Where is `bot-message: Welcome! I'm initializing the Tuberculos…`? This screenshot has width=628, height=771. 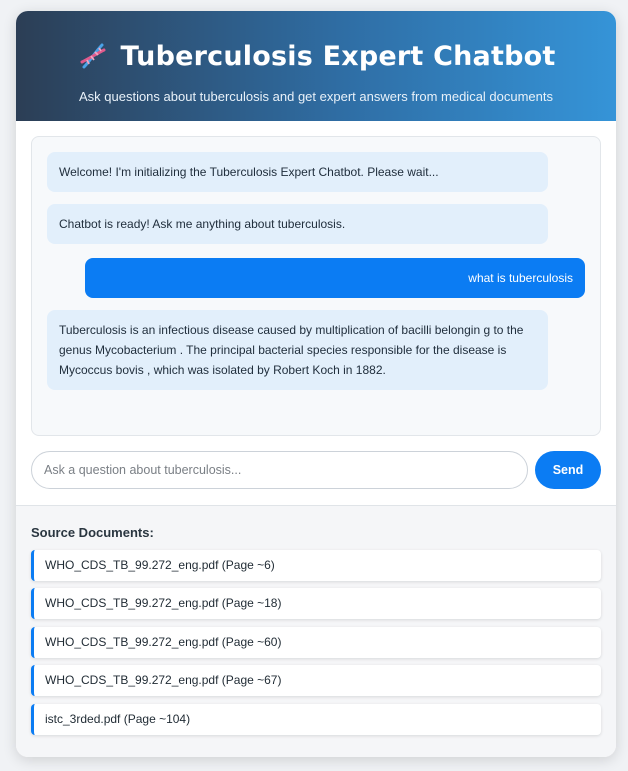
bot-message: Welcome! I'm initializing the Tuberculos… is located at coordinates (297, 172).